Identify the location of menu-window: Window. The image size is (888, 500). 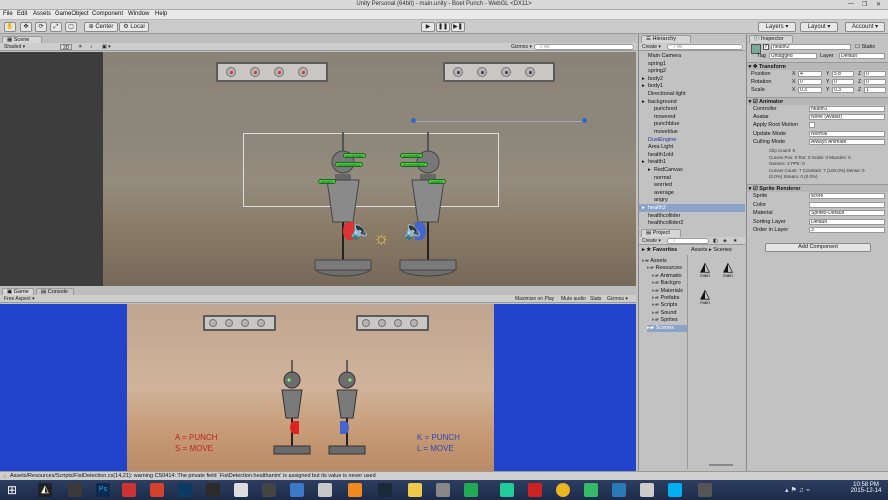
(138, 14).